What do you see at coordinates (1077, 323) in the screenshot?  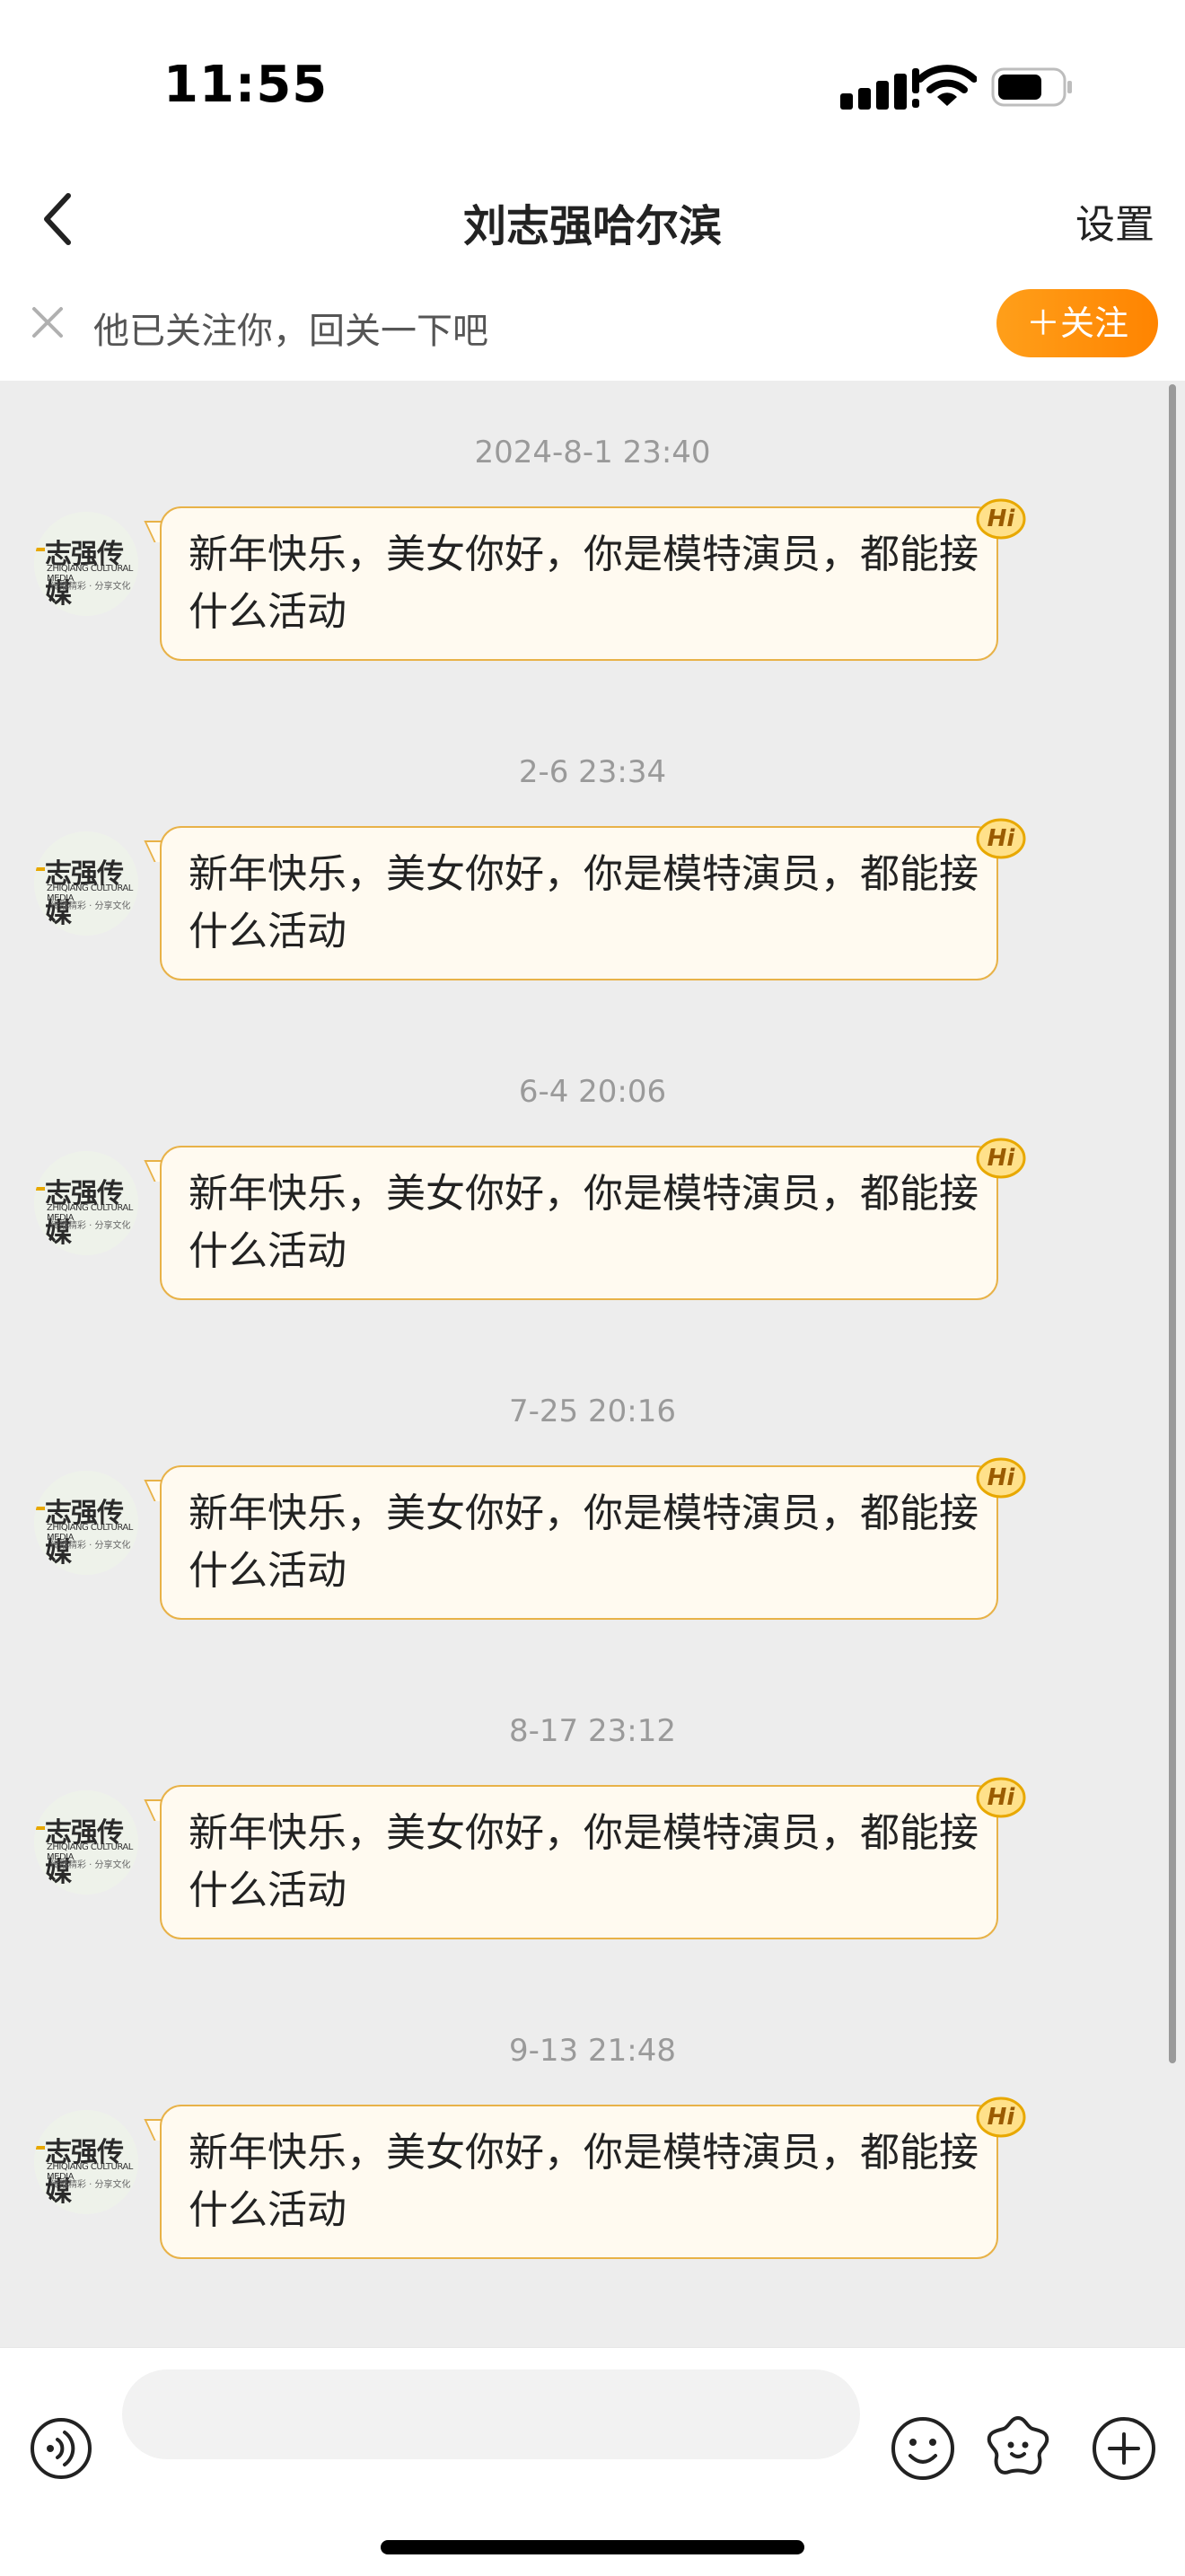 I see `follow-button: ＋关注` at bounding box center [1077, 323].